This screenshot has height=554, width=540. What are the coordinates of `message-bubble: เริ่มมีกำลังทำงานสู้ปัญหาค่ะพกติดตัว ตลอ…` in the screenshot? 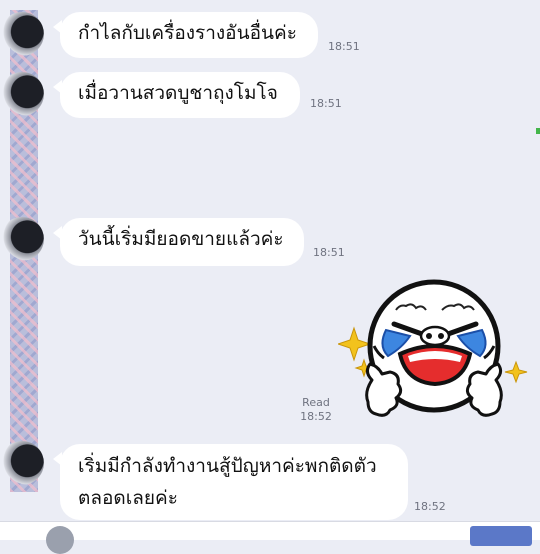 It's located at (230, 482).